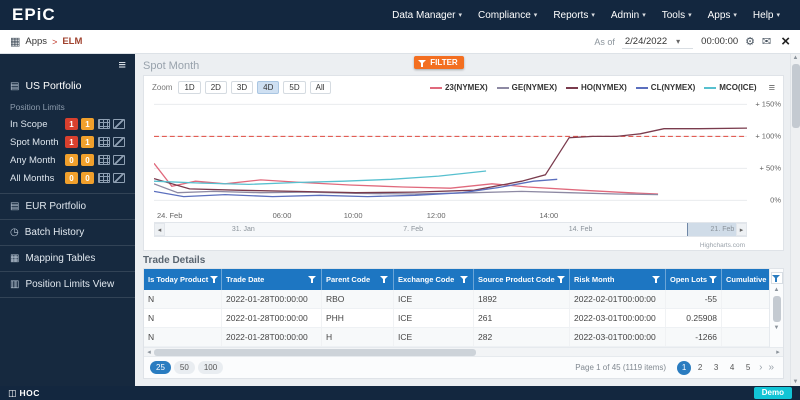 Image resolution: width=800 pixels, height=400 pixels. I want to click on menu-help: Help ▾, so click(766, 15).